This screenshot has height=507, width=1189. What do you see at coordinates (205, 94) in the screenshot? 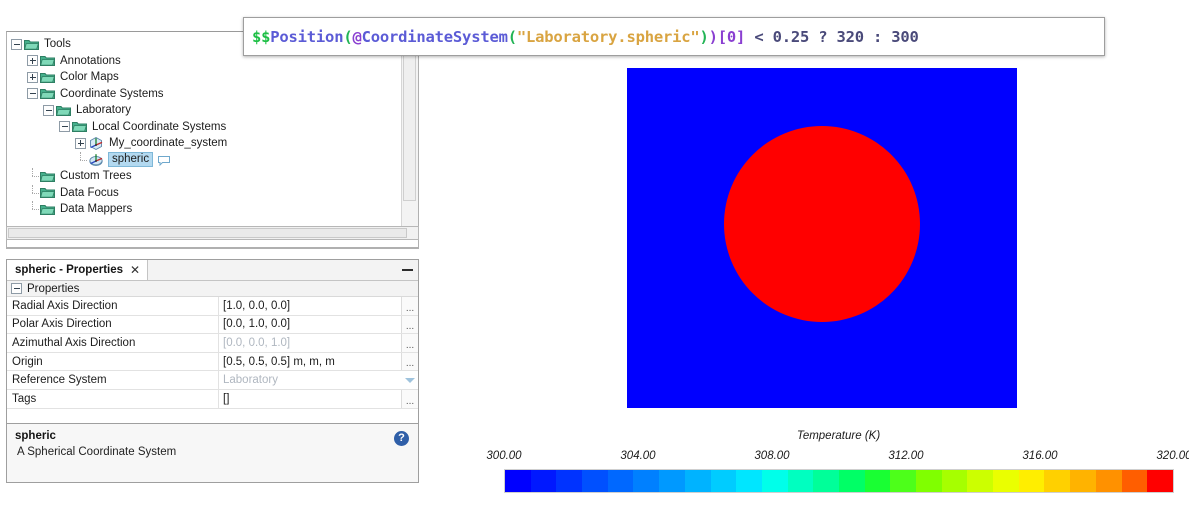
I see `tree-node-coordinate-systems: Coordinate Systems` at bounding box center [205, 94].